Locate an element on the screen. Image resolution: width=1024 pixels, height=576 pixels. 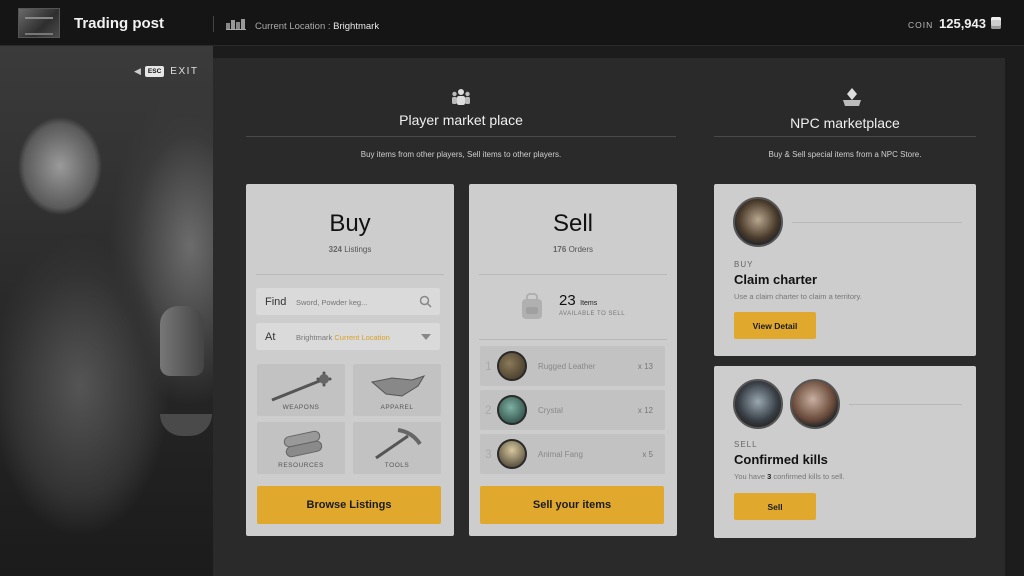
trading-post-thumbnail is located at coordinates (39, 23).